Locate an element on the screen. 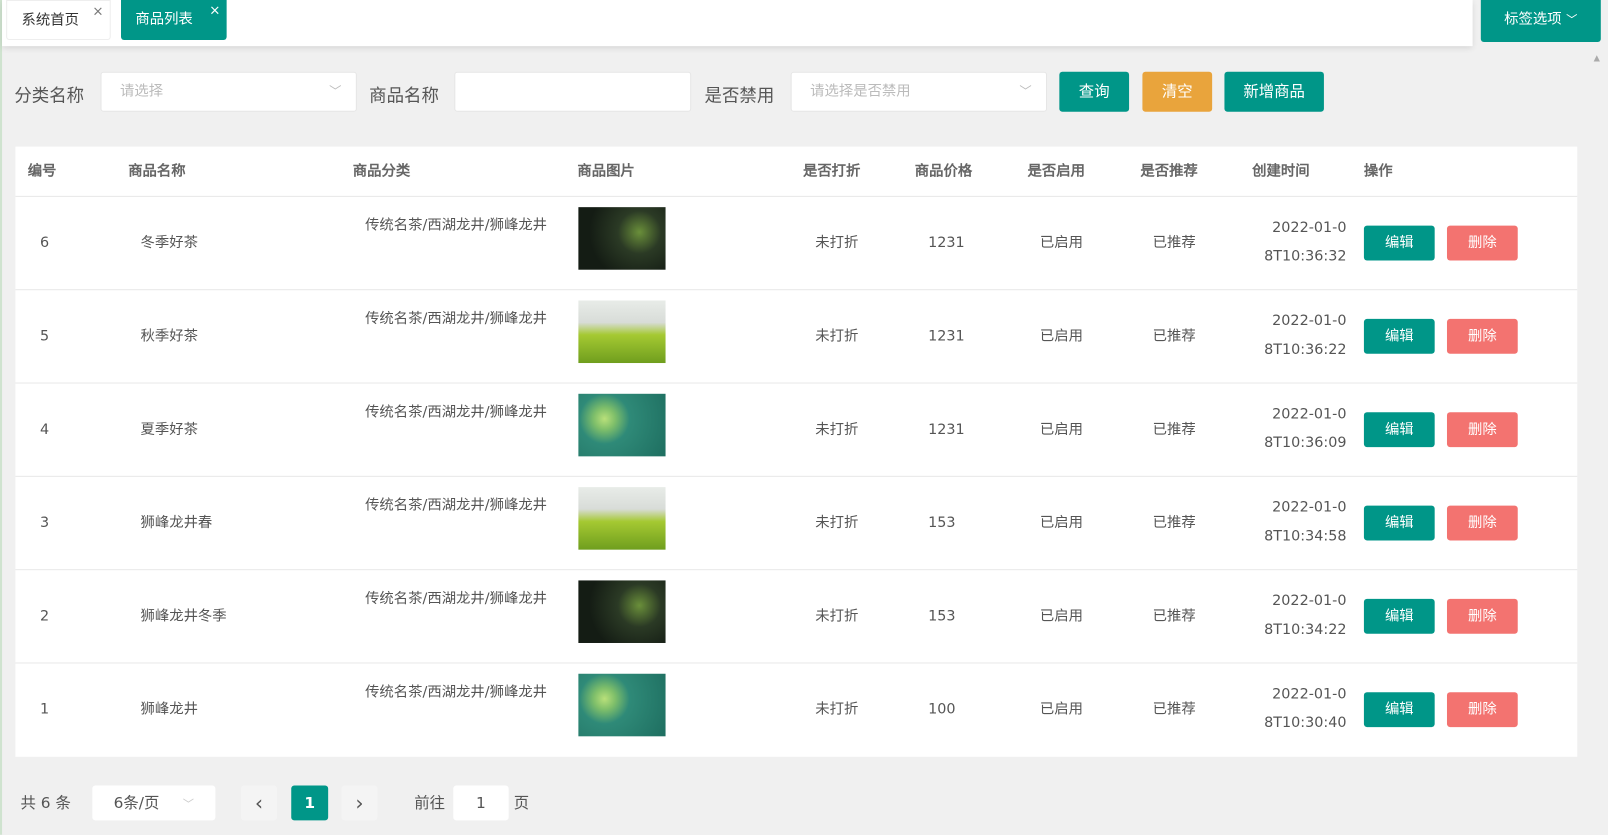 This screenshot has height=835, width=1608. goto-label: 前往 is located at coordinates (430, 803).